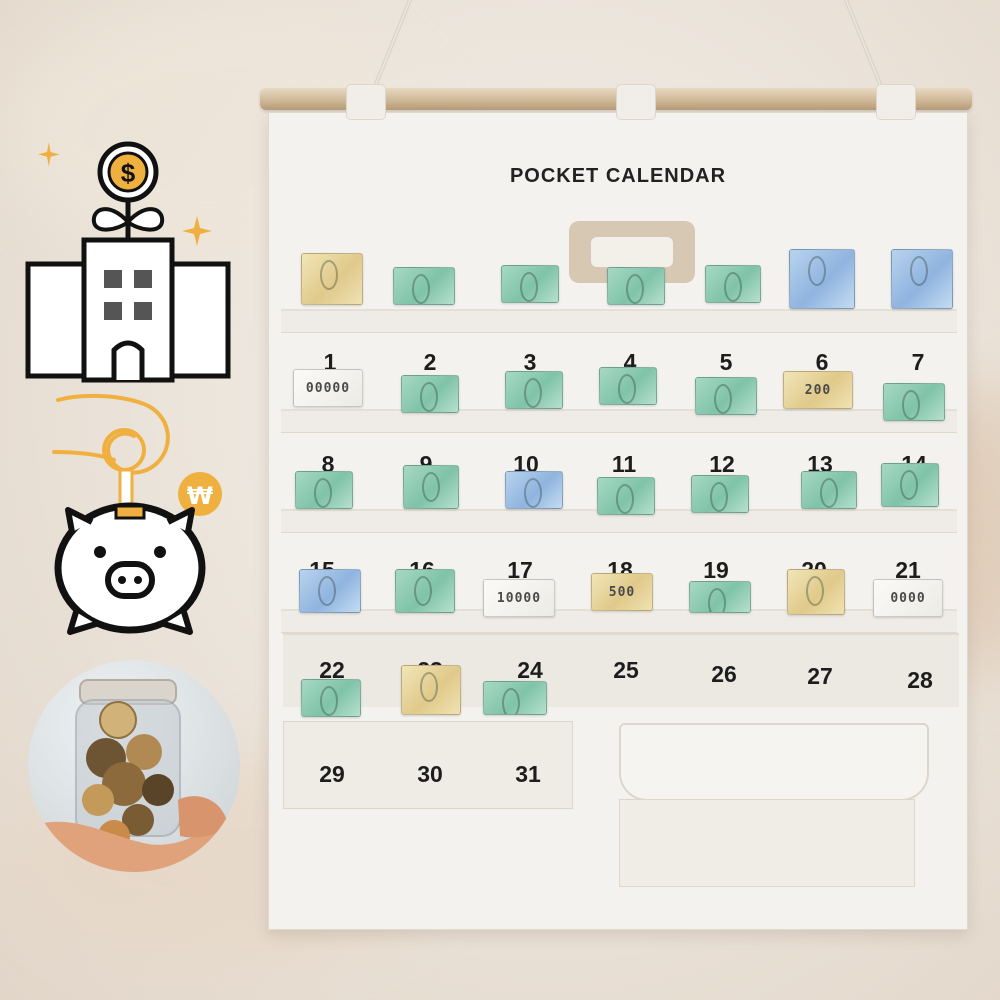  What do you see at coordinates (140, 519) in the screenshot?
I see `piggy-bank-with-won-coin-icon: ₩` at bounding box center [140, 519].